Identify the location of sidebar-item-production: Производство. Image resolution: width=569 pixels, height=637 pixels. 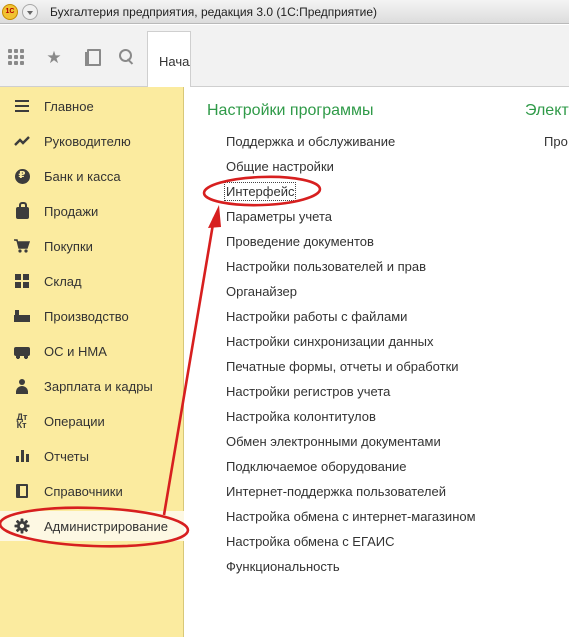
(92, 316).